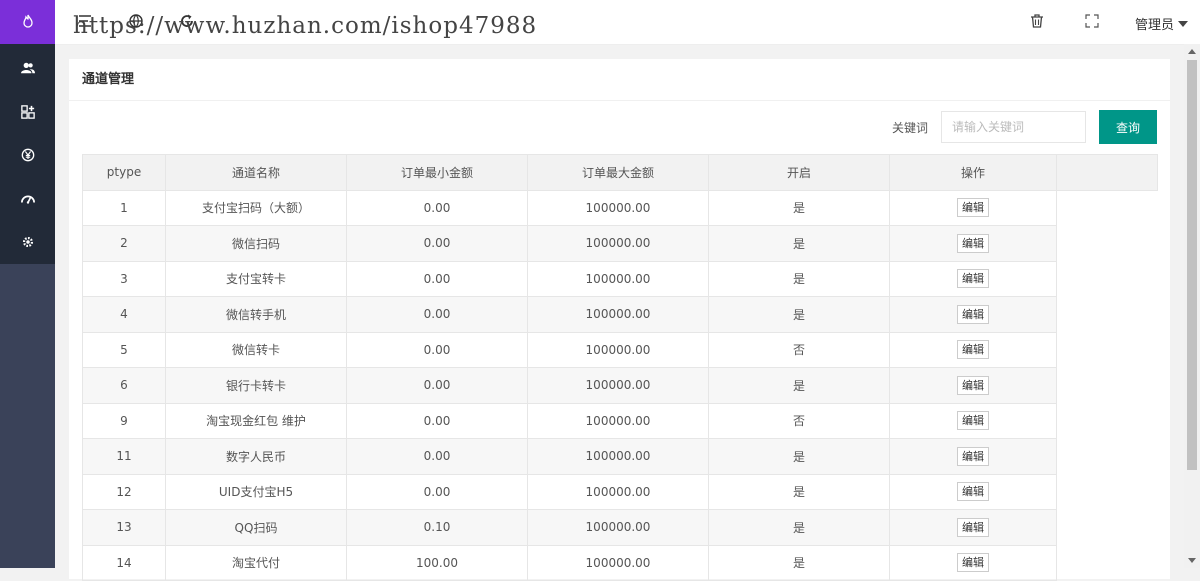 The image size is (1200, 581). Describe the element at coordinates (1192, 51) in the screenshot. I see `scroll-up-icon` at that location.